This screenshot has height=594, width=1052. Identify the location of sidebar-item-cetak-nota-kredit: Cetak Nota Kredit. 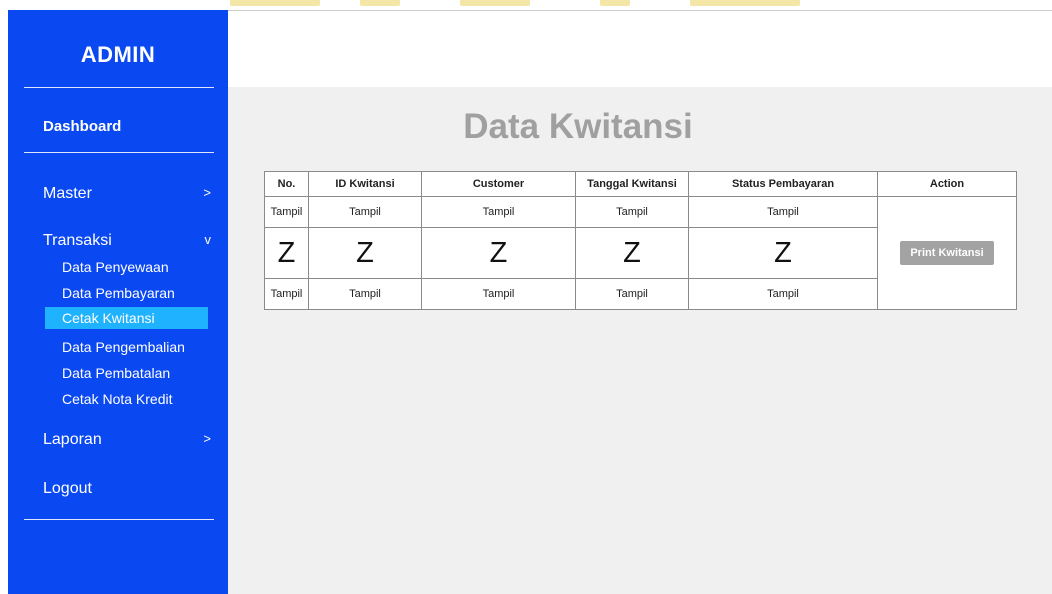
(126, 399).